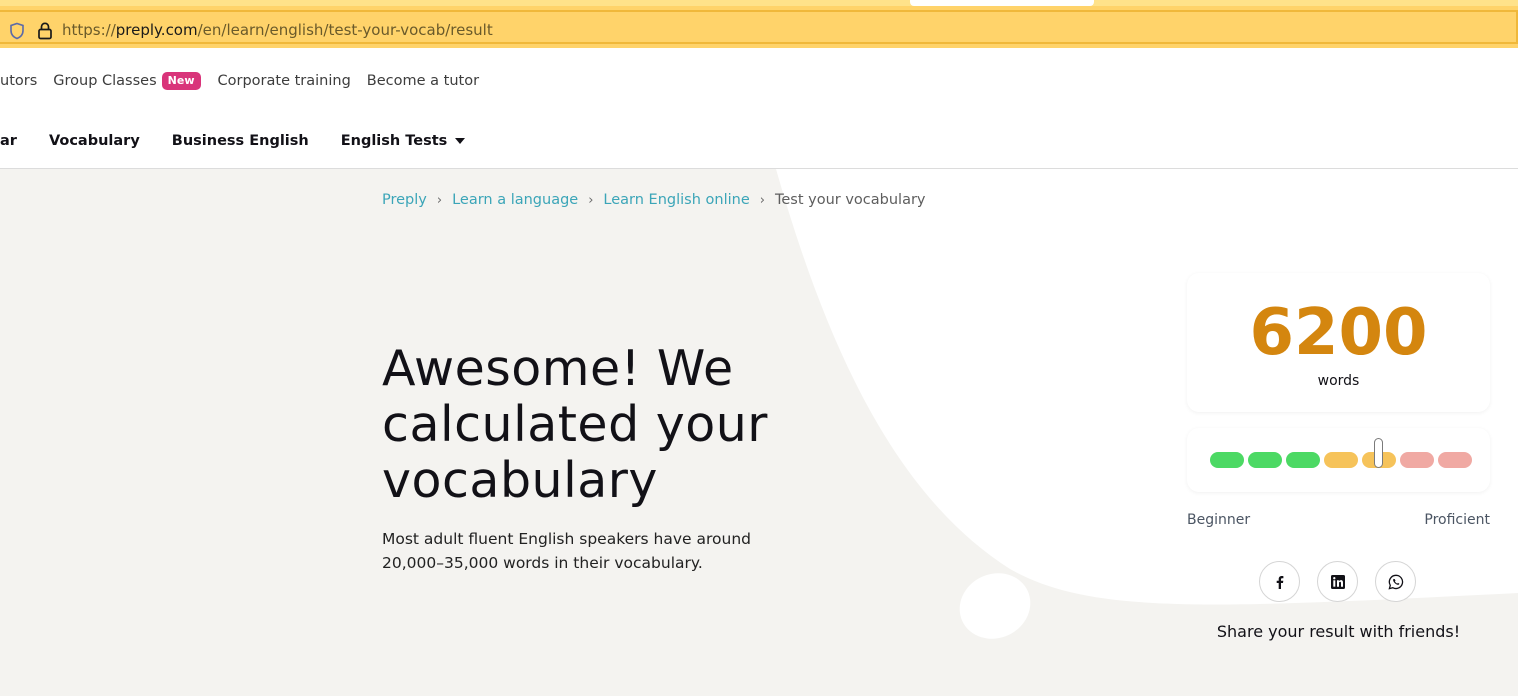  Describe the element at coordinates (676, 200) in the screenshot. I see `breadcrumb-learn-english: Learn English online` at that location.